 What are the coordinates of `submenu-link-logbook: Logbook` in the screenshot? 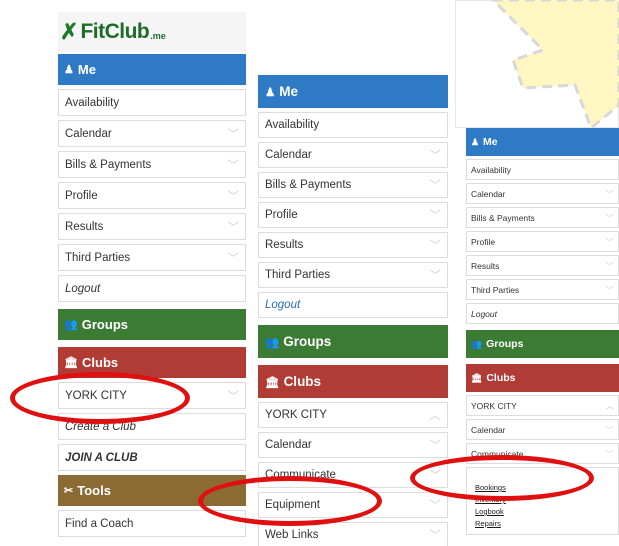 It's located at (543, 512).